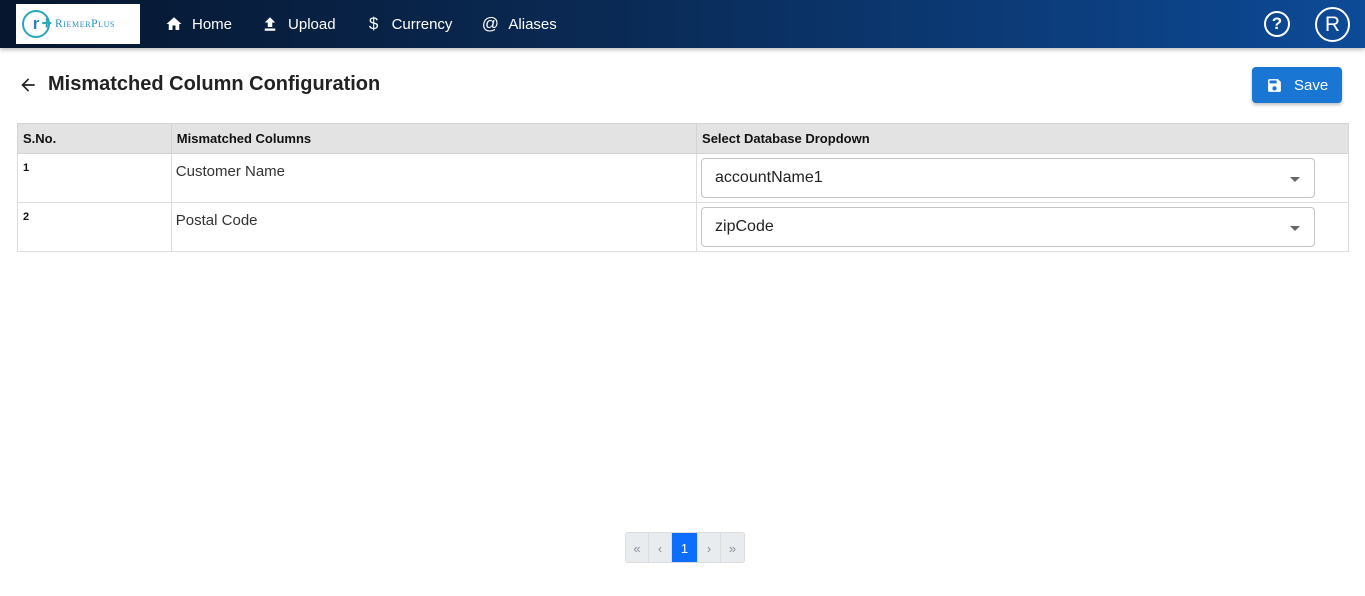 This screenshot has height=596, width=1365. What do you see at coordinates (532, 24) in the screenshot?
I see `nav-item-label: Aliases` at bounding box center [532, 24].